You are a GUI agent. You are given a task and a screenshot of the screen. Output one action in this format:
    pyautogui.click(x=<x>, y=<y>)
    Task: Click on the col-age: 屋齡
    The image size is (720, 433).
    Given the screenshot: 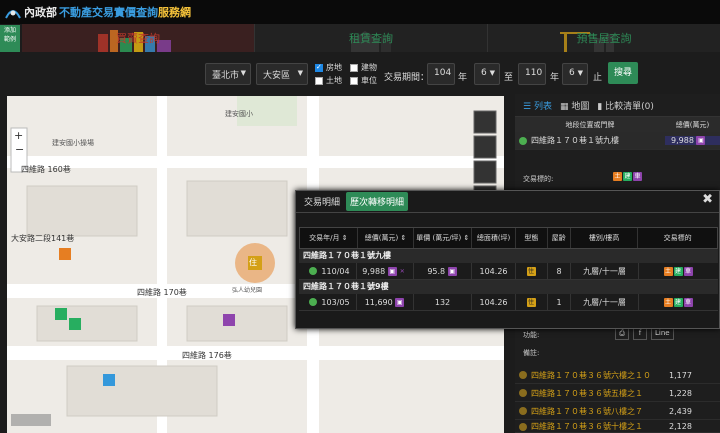 What is the action you would take?
    pyautogui.click(x=559, y=238)
    